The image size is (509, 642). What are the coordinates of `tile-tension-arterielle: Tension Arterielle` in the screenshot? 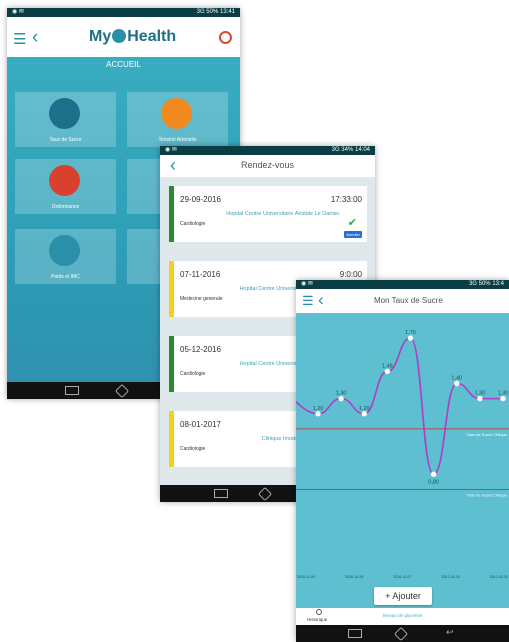 It's located at (177, 119).